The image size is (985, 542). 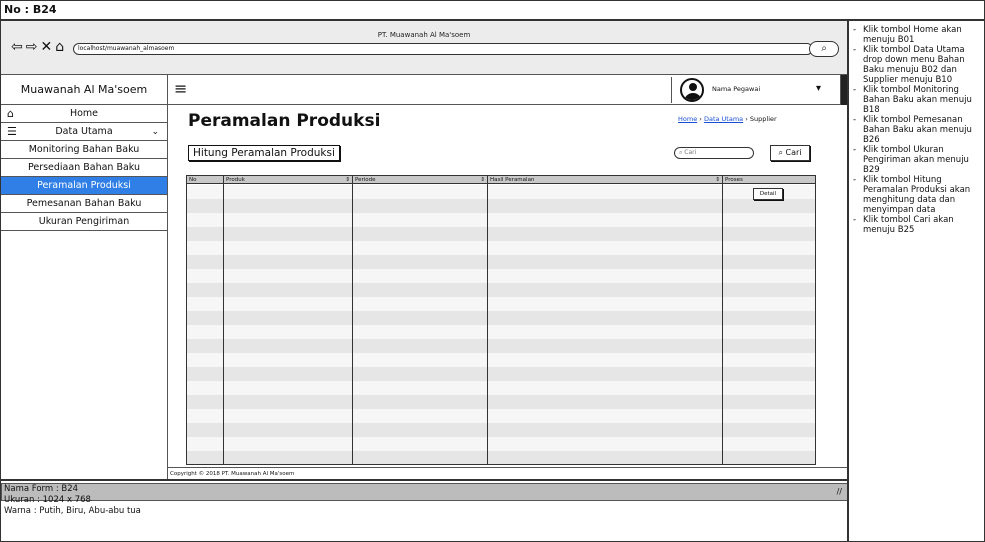 What do you see at coordinates (30, 9) in the screenshot?
I see `form-number: No : B24` at bounding box center [30, 9].